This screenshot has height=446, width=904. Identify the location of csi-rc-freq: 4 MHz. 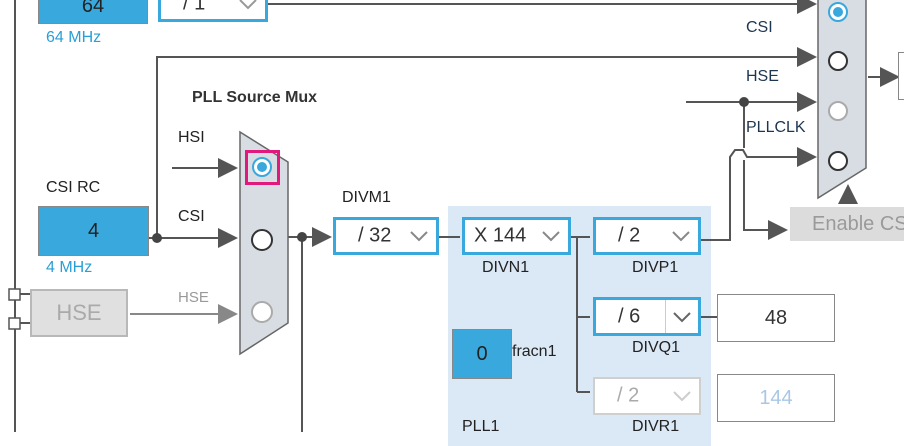
(69, 267).